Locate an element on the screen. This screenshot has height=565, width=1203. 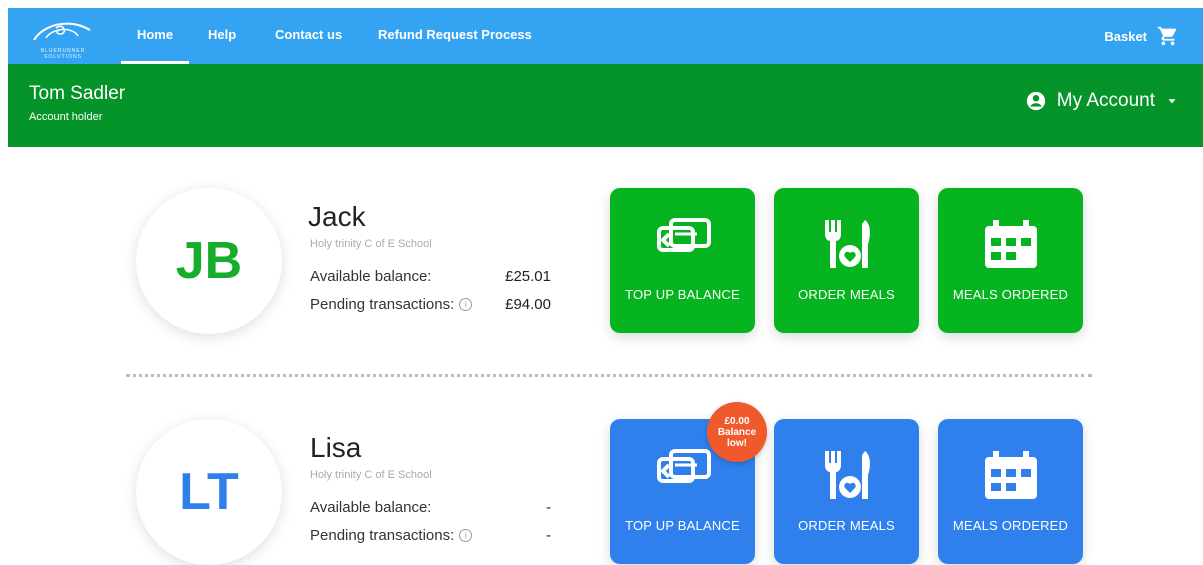
basket-label: Basket is located at coordinates (1125, 36).